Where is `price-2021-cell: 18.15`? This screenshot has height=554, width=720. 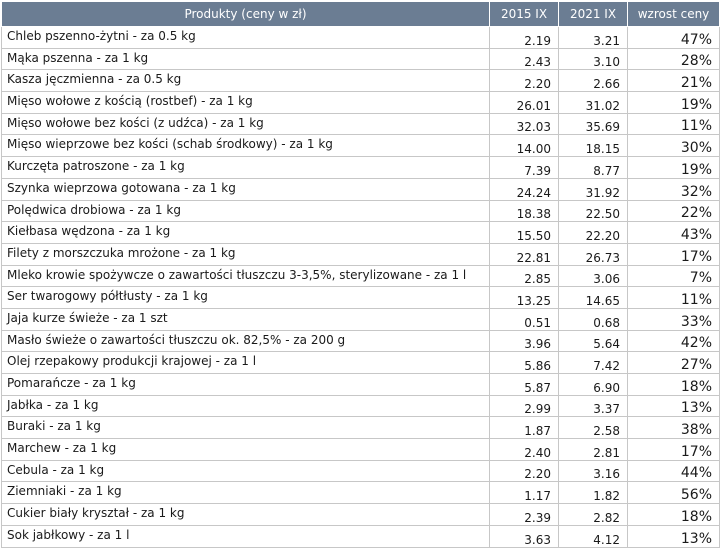 price-2021-cell: 18.15 is located at coordinates (593, 146).